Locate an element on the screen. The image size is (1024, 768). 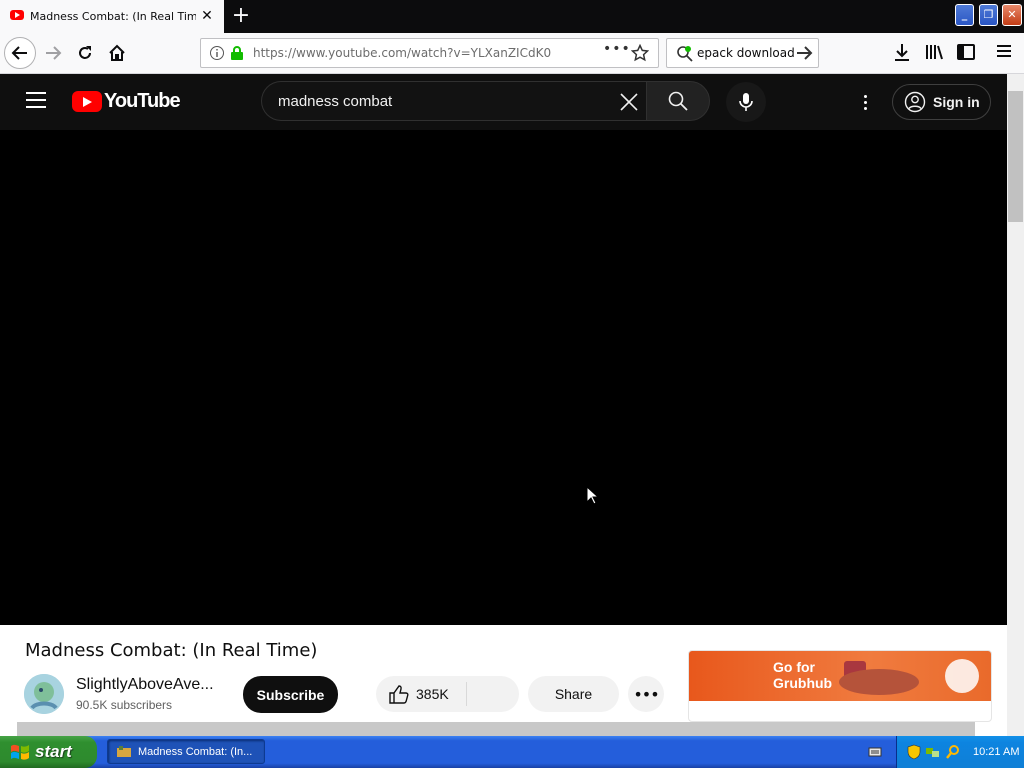
mouse-pointer-icon is located at coordinates (592, 495).